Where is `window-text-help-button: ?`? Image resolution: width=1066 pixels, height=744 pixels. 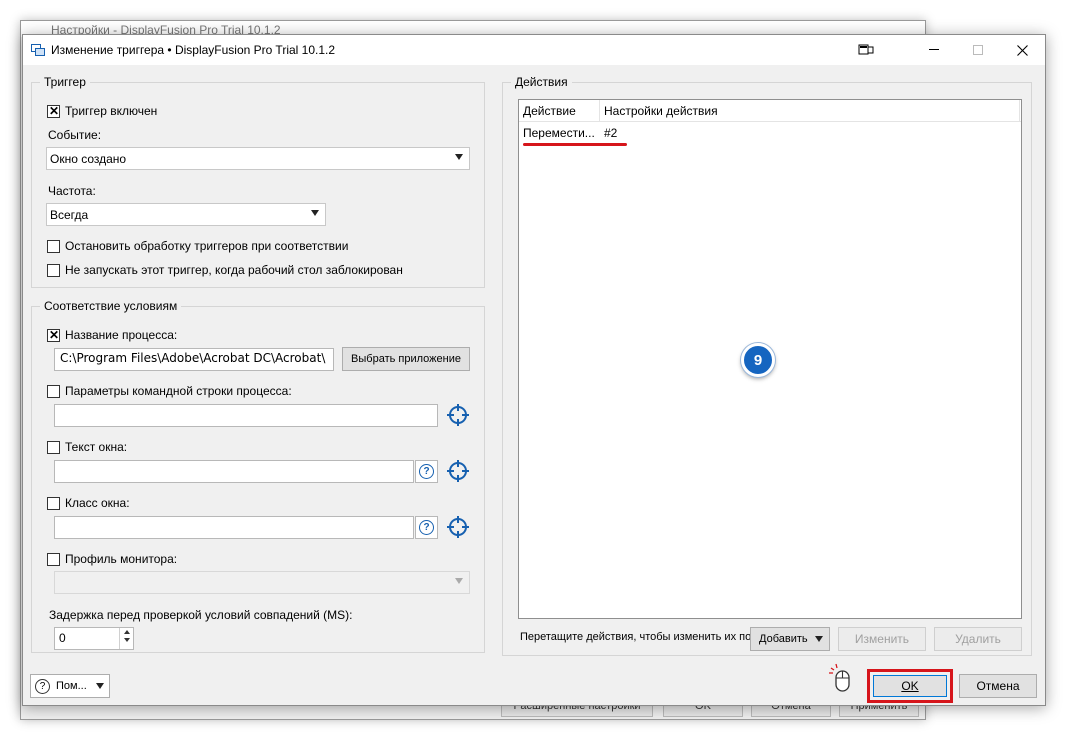
window-text-help-button: ? is located at coordinates (426, 471).